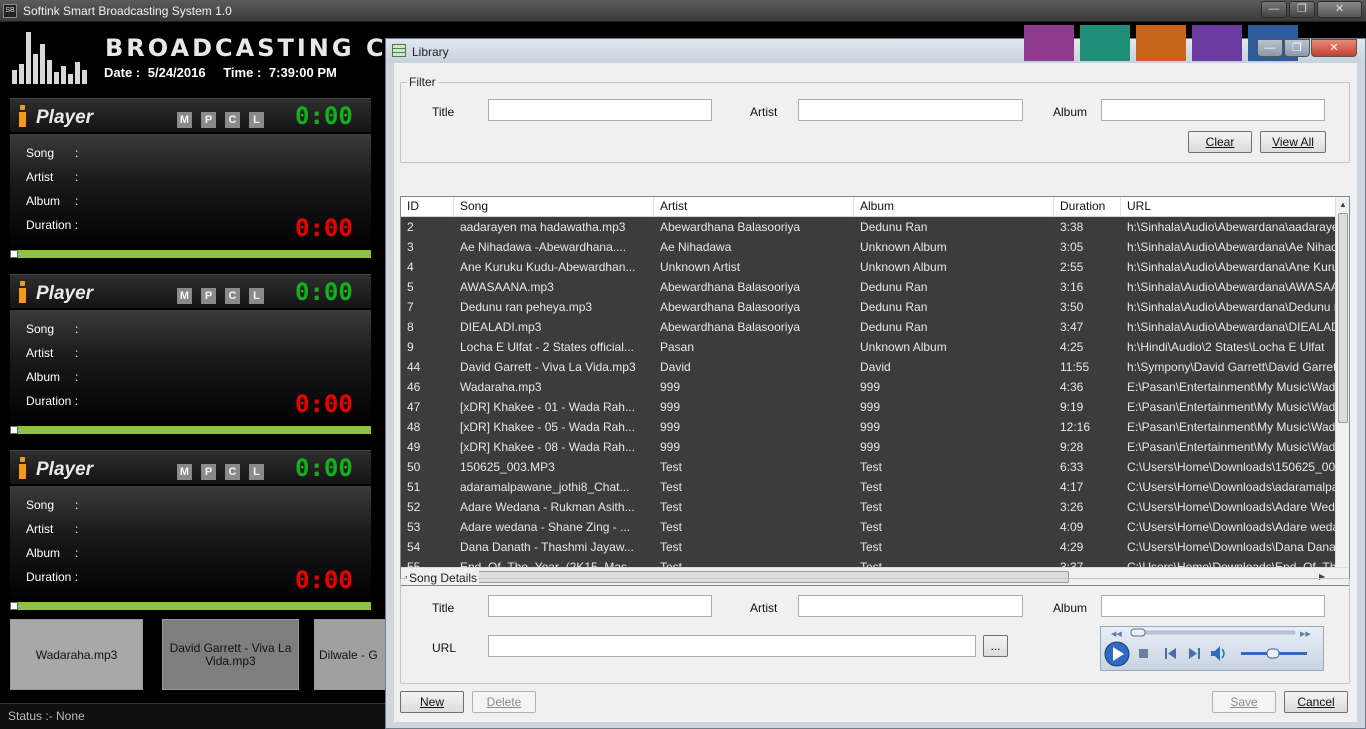 This screenshot has height=729, width=1366. I want to click on delete-button: Delete, so click(504, 702).